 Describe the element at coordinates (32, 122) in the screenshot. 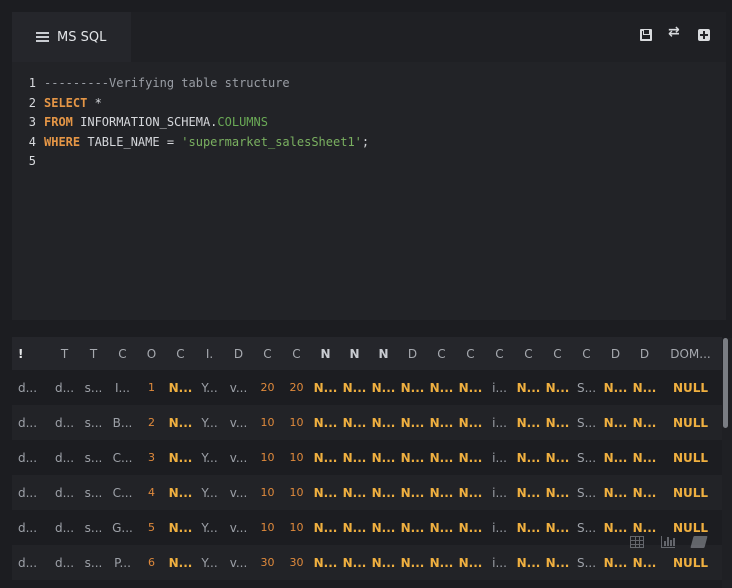

I see `line-number: 3` at that location.